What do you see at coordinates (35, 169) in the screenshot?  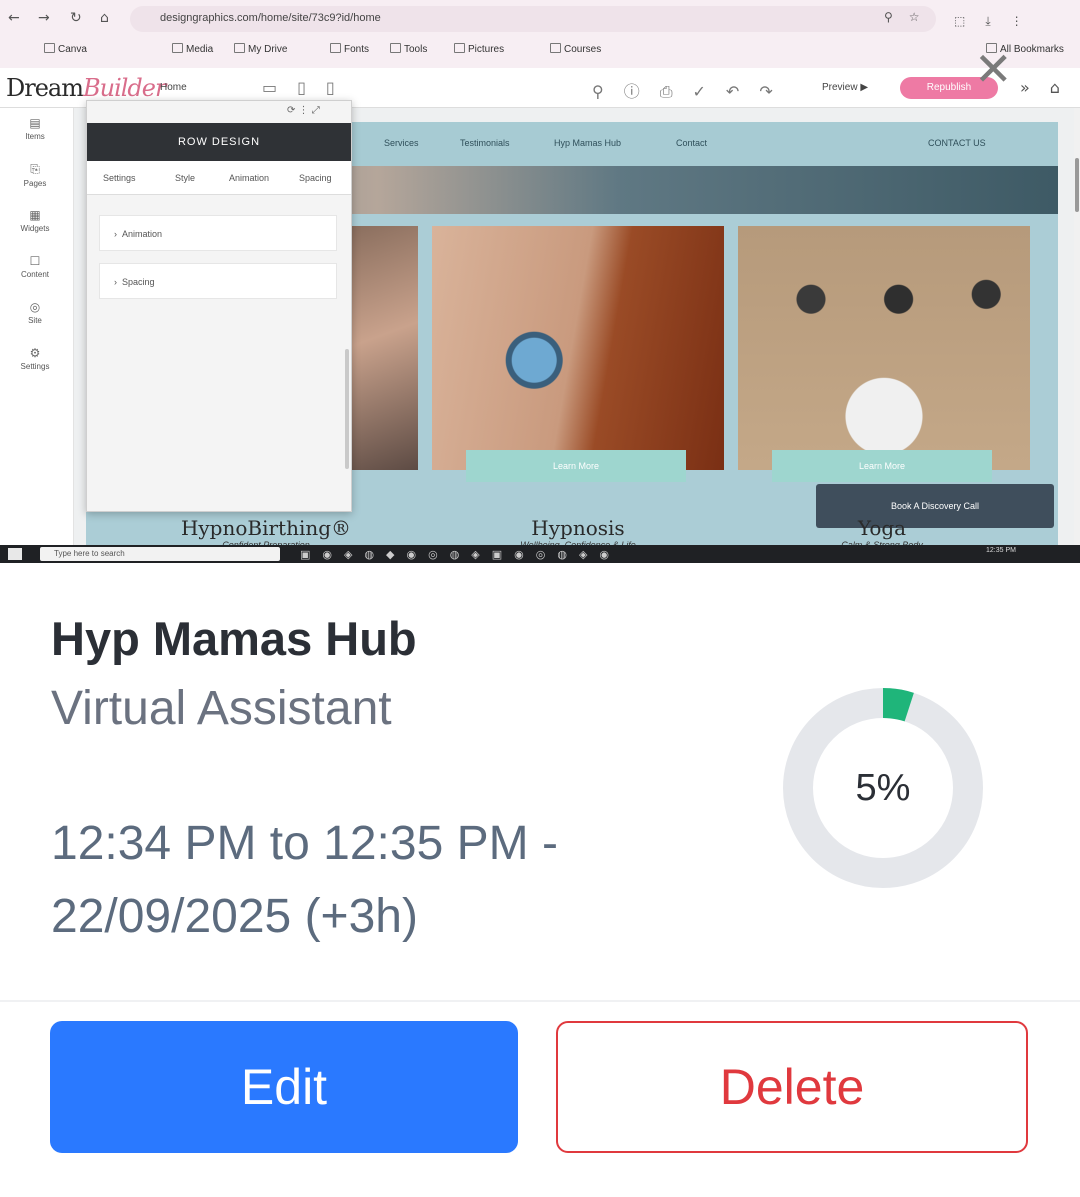 I see `pages-icon: ⎘` at bounding box center [35, 169].